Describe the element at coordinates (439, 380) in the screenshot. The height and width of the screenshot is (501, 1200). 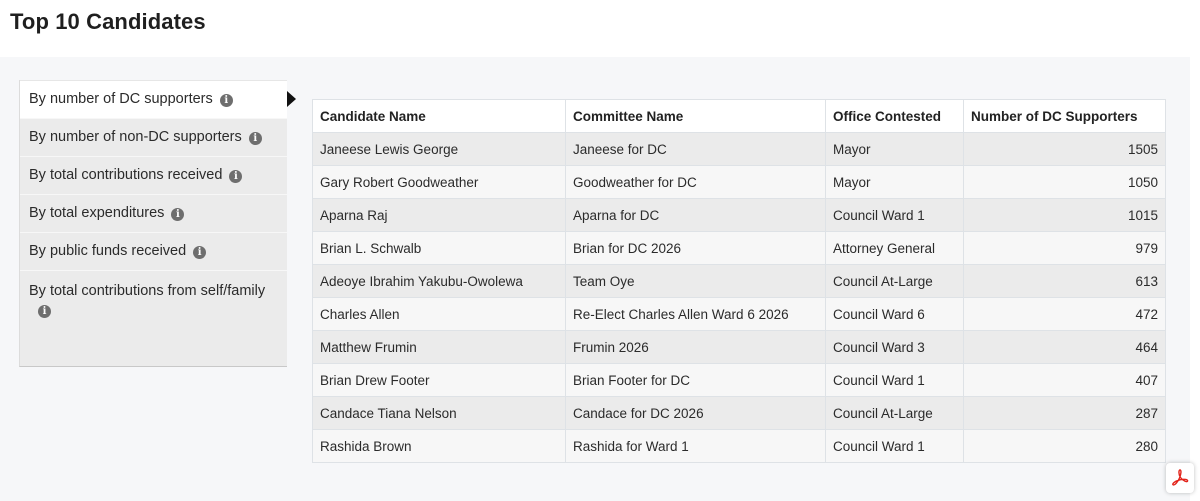
I see `candidate-name-cell: Brian Drew Footer` at that location.